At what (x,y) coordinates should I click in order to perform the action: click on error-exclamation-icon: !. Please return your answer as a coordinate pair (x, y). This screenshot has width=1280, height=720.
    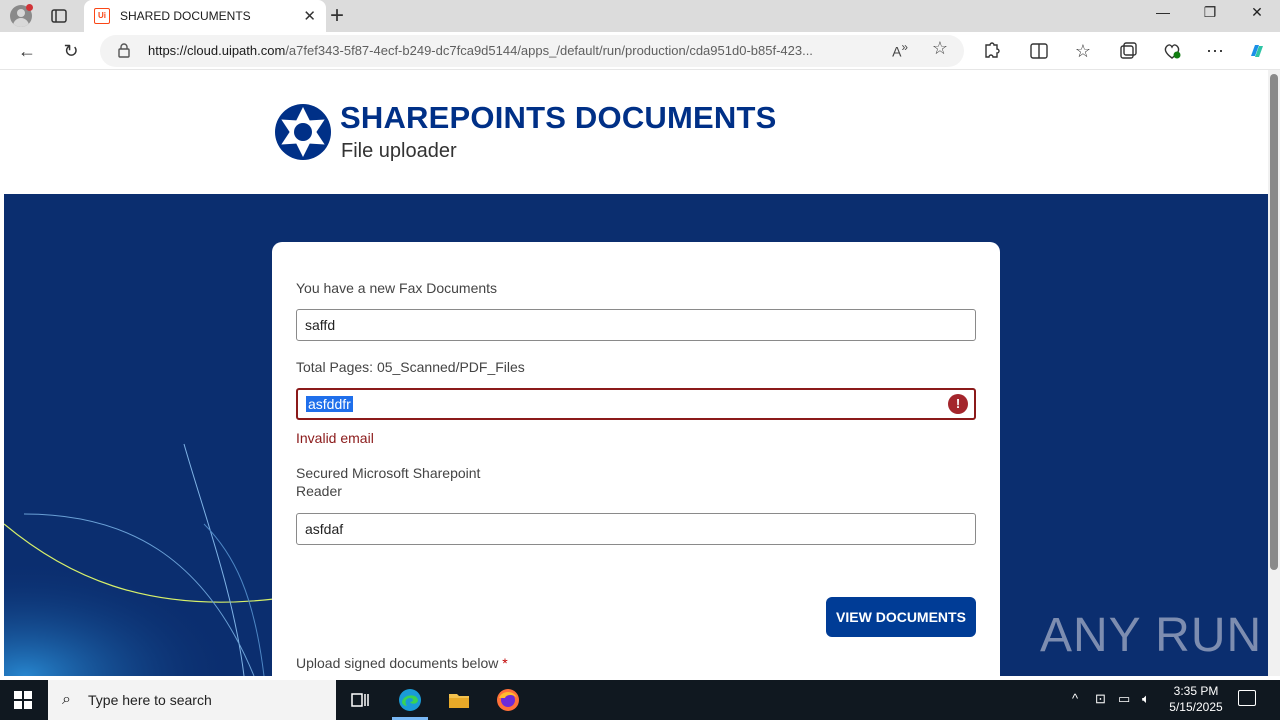
    Looking at the image, I should click on (958, 404).